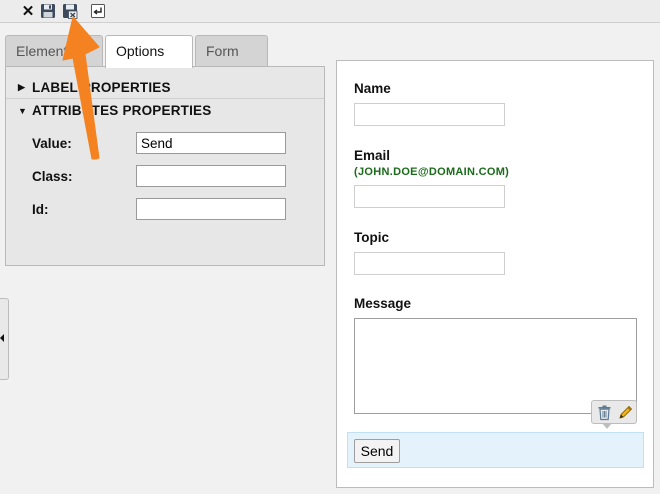  I want to click on section-title: ATTRIBUTES PROPERTIES, so click(122, 110).